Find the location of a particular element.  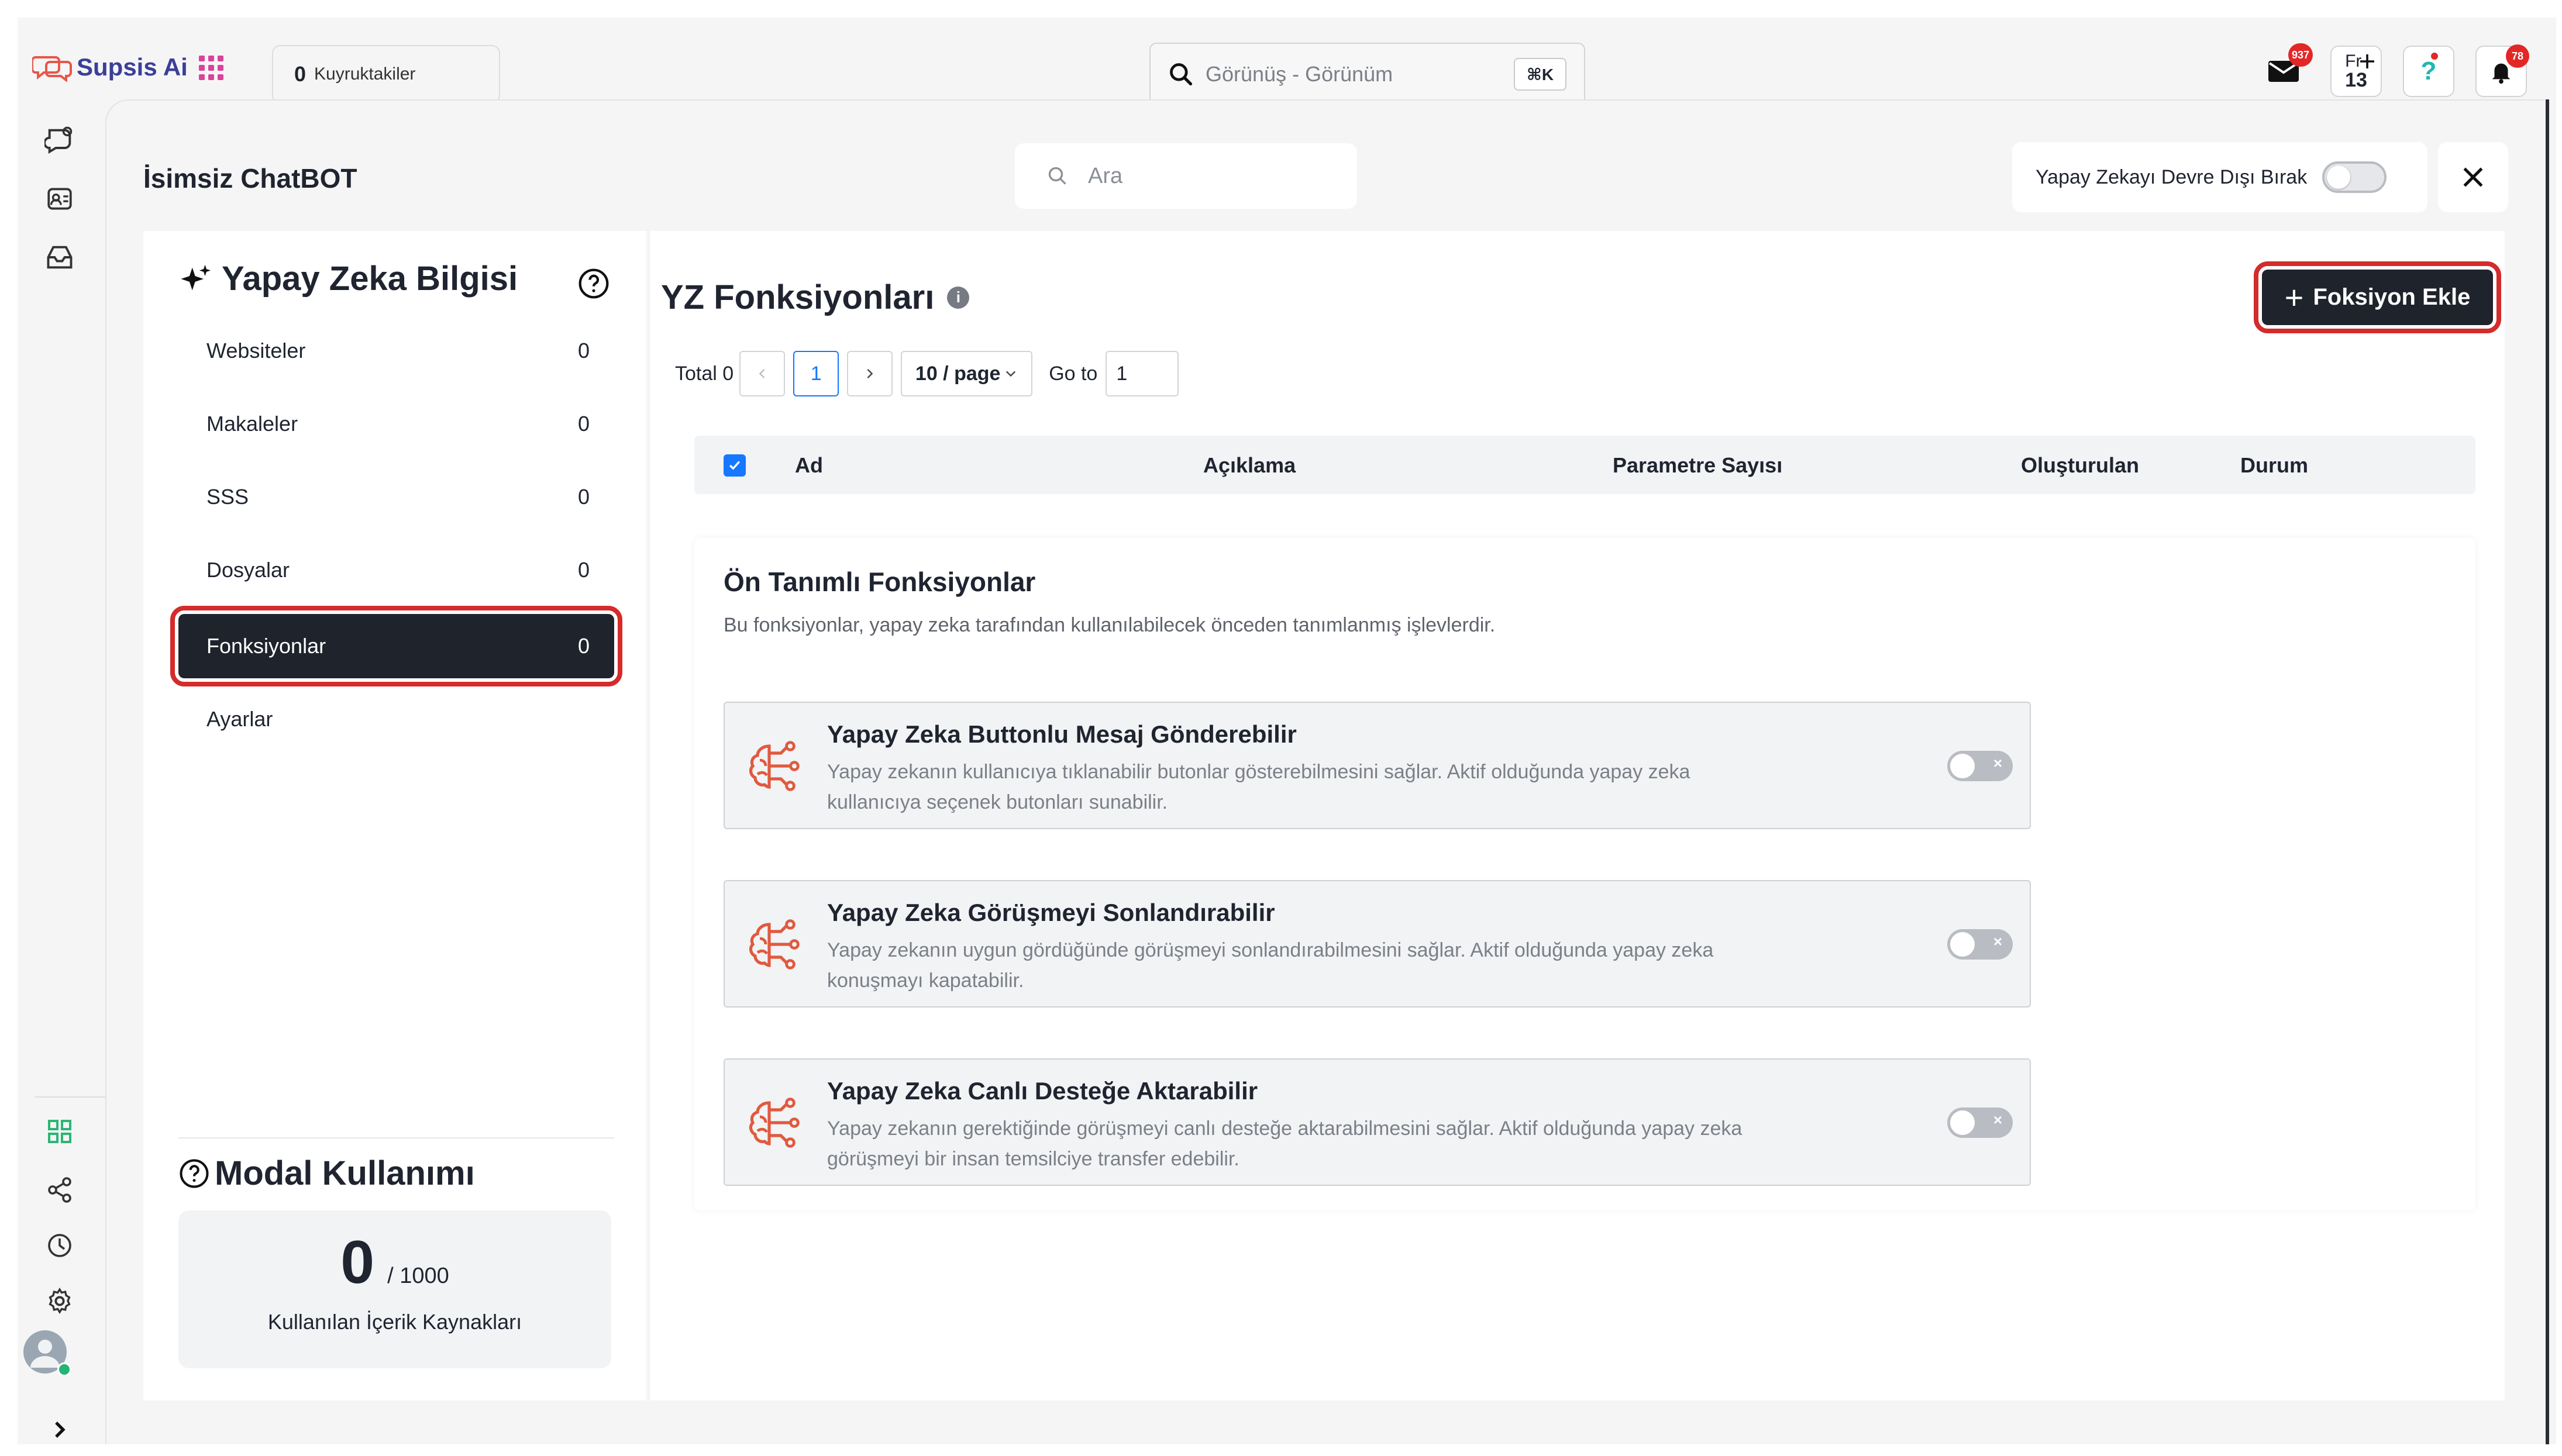

goto-label: Go to is located at coordinates (1073, 373).